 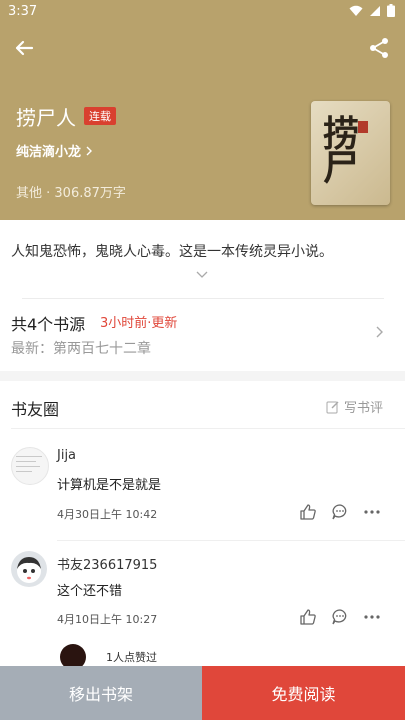 What do you see at coordinates (363, 408) in the screenshot?
I see `write-review-label: 写书评` at bounding box center [363, 408].